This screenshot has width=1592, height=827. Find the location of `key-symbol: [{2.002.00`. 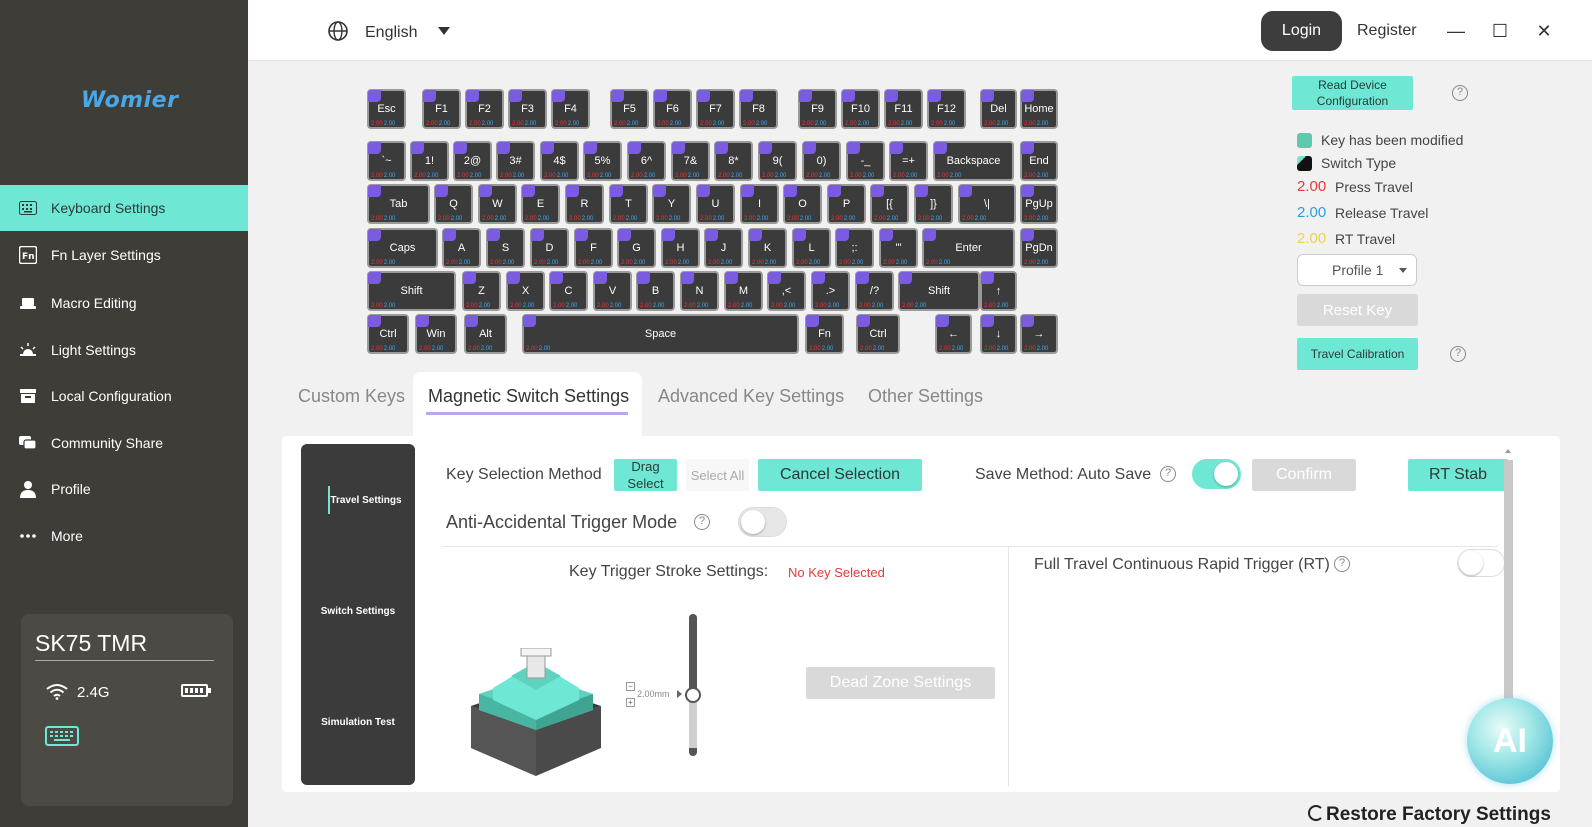

key-symbol: [{2.002.00 is located at coordinates (889, 204).